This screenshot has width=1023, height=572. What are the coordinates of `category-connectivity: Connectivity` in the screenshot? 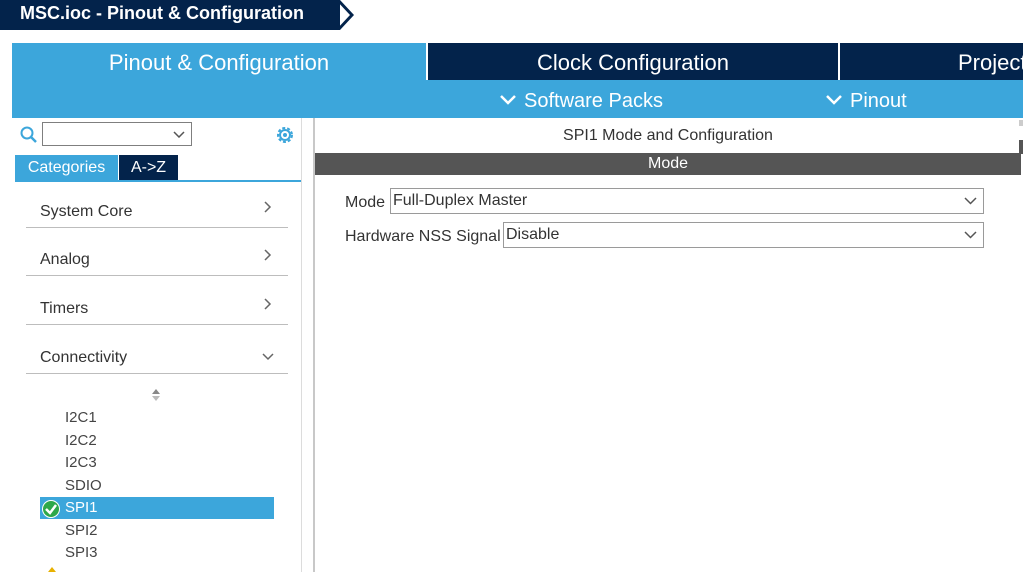 It's located at (157, 350).